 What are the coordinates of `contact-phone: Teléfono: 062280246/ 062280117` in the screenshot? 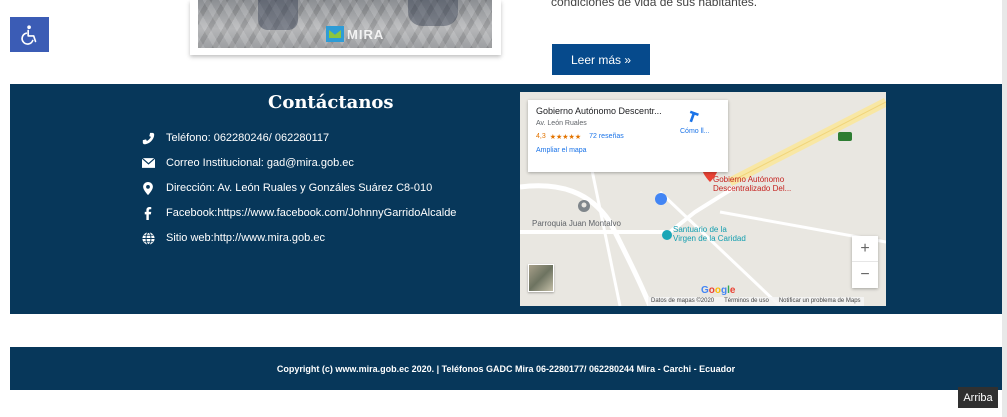 It's located at (234, 138).